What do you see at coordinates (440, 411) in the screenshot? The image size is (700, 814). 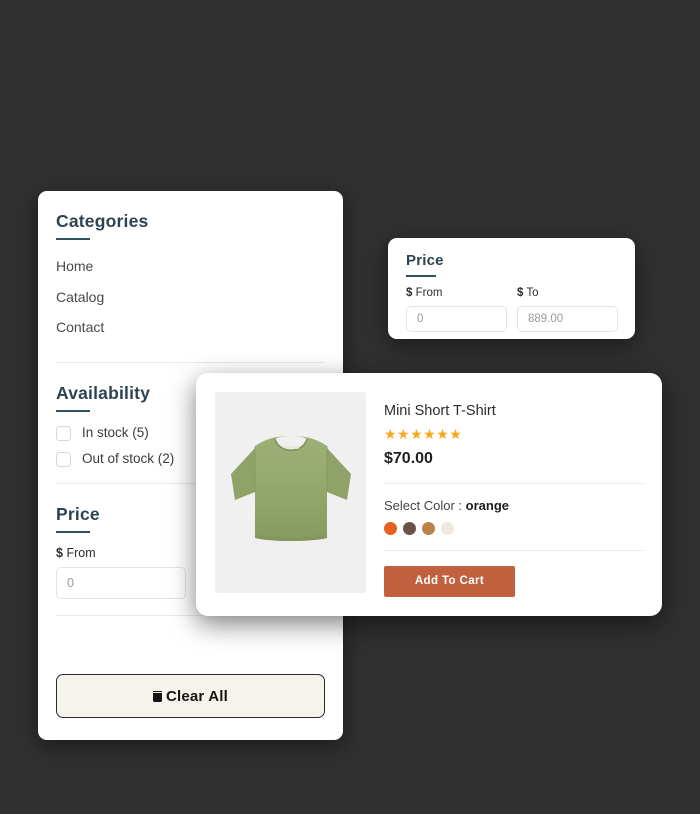 I see `product-title: Mini Short T-Shirt` at bounding box center [440, 411].